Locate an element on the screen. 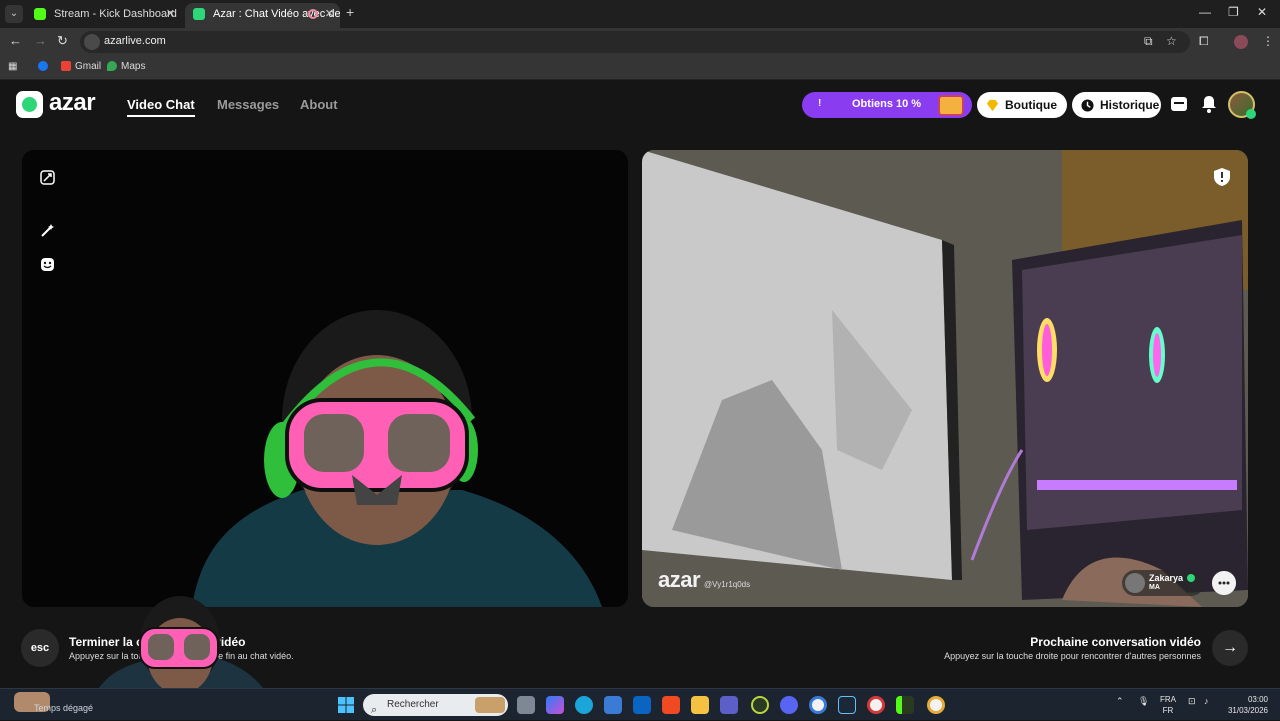 The width and height of the screenshot is (1280, 721). online-status-icon is located at coordinates (1251, 114).